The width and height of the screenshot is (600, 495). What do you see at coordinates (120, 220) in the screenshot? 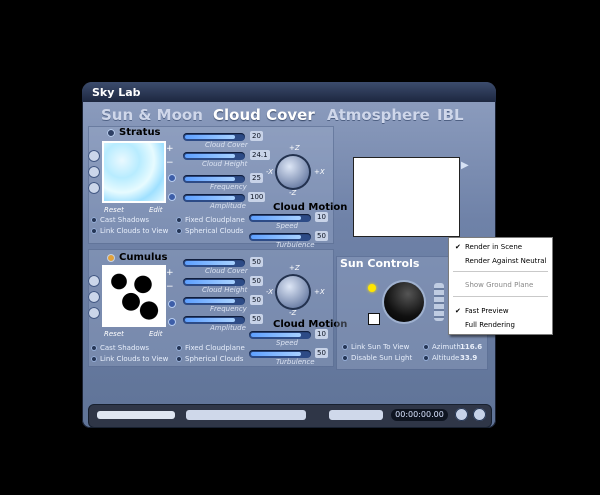
I see `stratus-cast-shadows-checkbox: Cast Shadows` at bounding box center [120, 220].